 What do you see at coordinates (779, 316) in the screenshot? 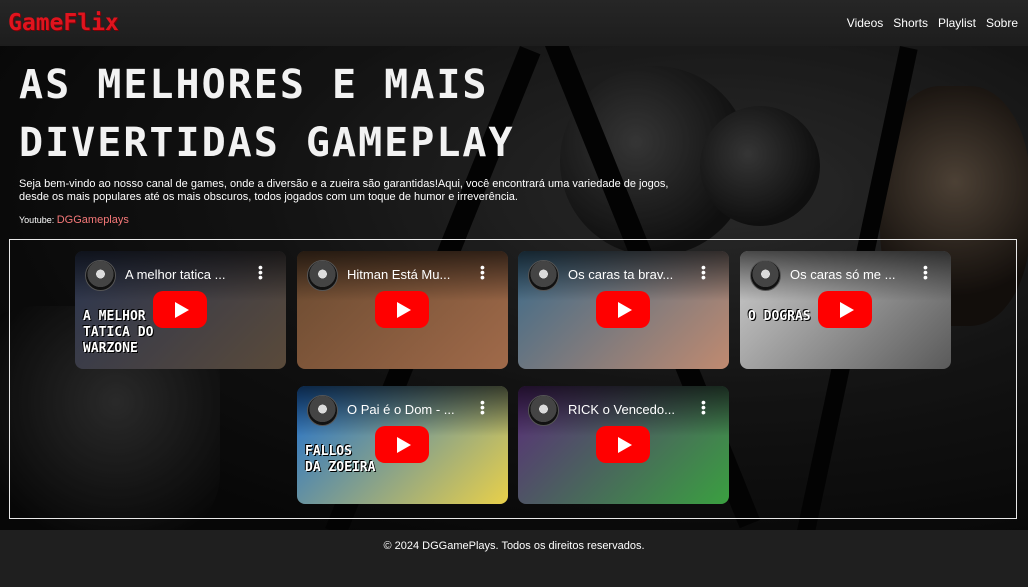
I see `thumbnail-caption: O DOGRAS` at bounding box center [779, 316].